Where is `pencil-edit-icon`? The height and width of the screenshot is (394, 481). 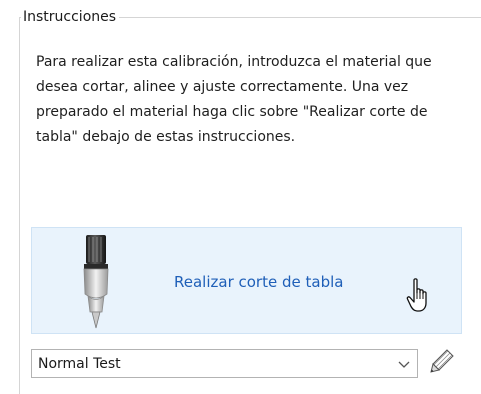
pencil-edit-icon is located at coordinates (442, 361).